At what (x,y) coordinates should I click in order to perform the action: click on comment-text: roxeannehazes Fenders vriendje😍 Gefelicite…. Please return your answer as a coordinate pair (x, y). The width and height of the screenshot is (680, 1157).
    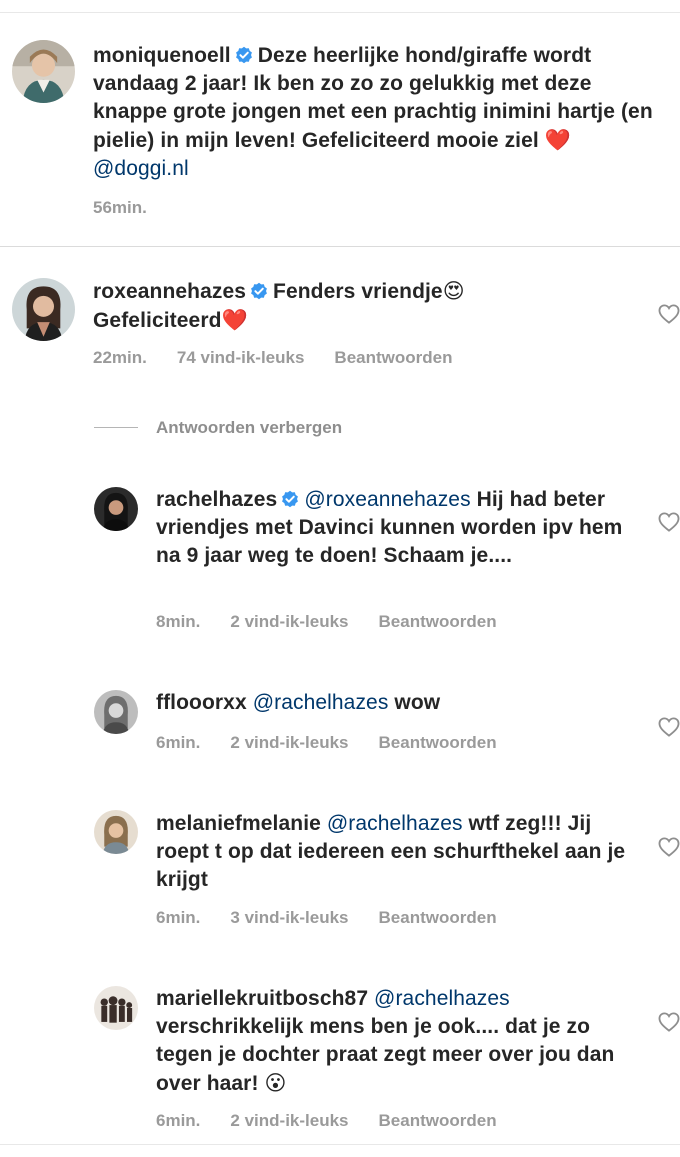
    Looking at the image, I should click on (368, 306).